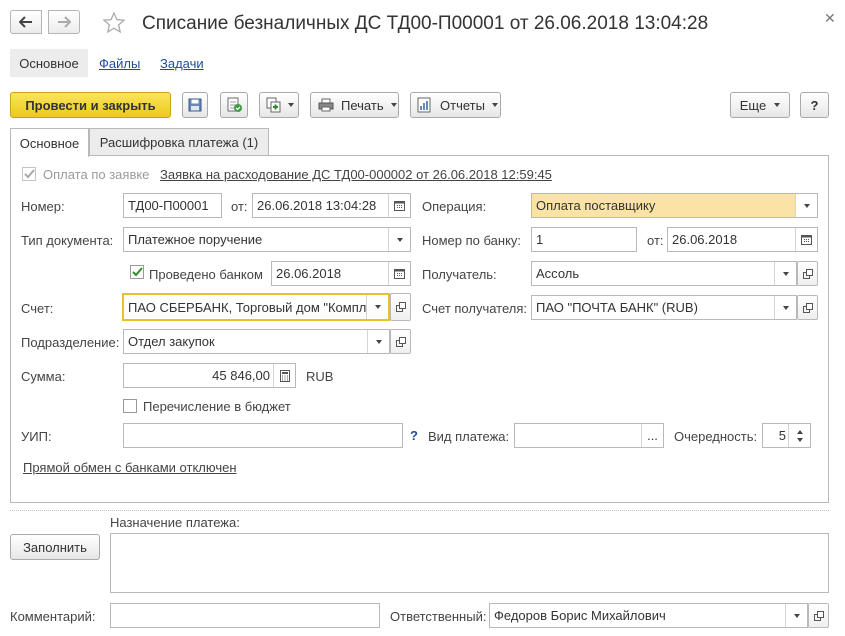  Describe the element at coordinates (424, 105) in the screenshot. I see `reports-icon` at that location.